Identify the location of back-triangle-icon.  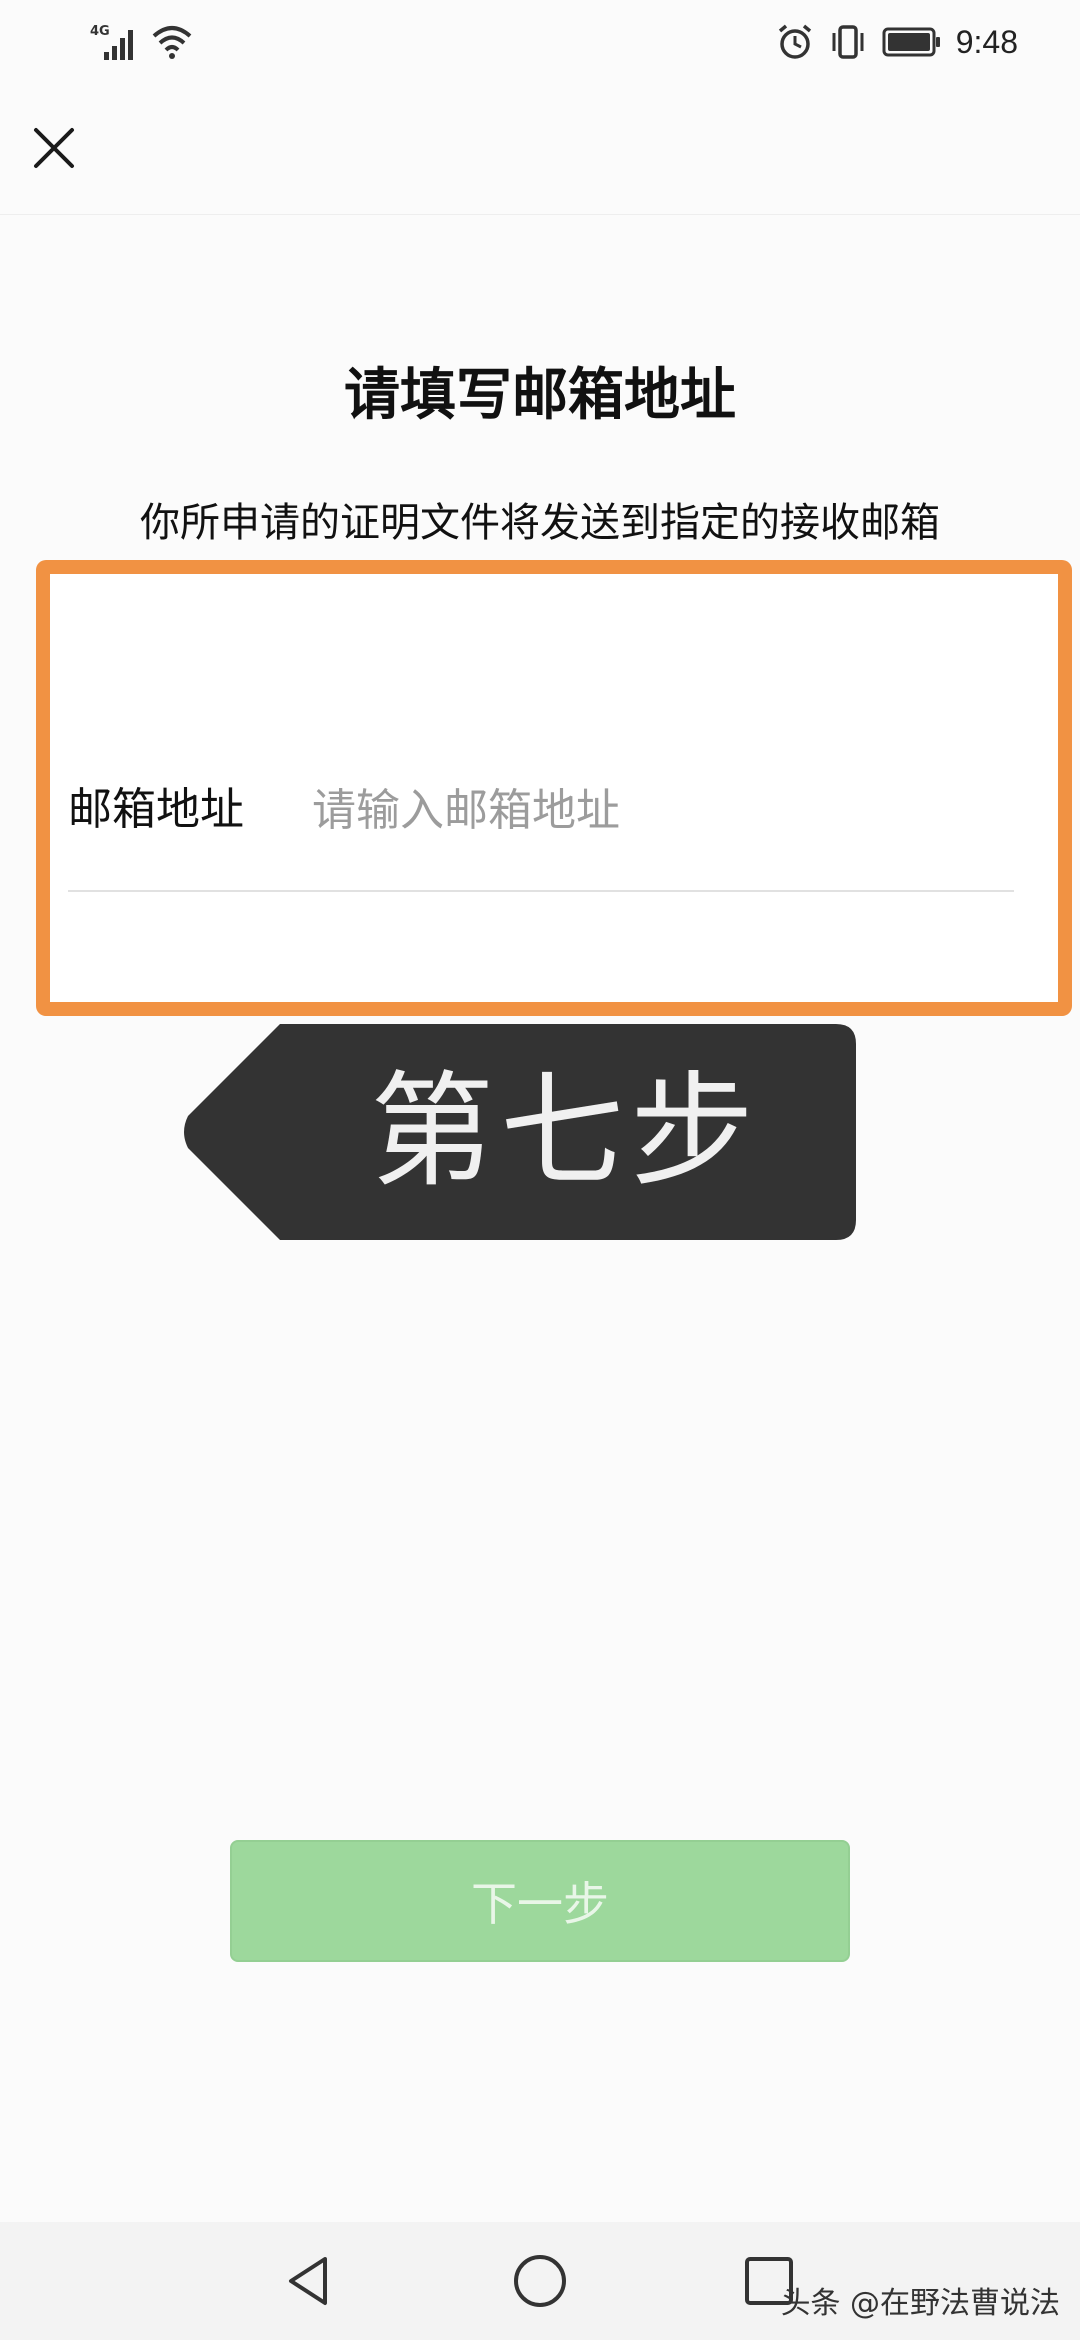
(308, 2281).